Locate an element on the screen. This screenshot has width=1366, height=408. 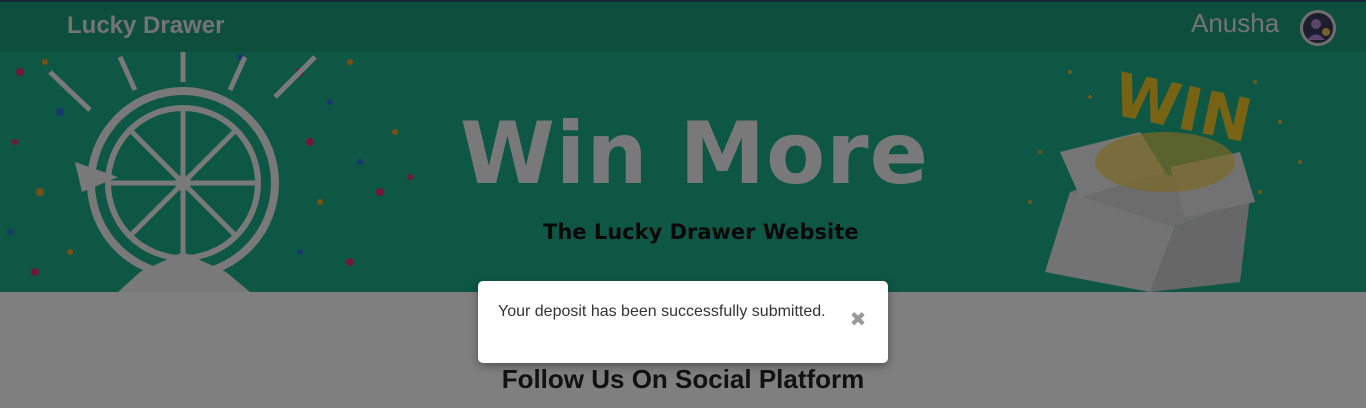
close-icon: ✖ is located at coordinates (858, 319).